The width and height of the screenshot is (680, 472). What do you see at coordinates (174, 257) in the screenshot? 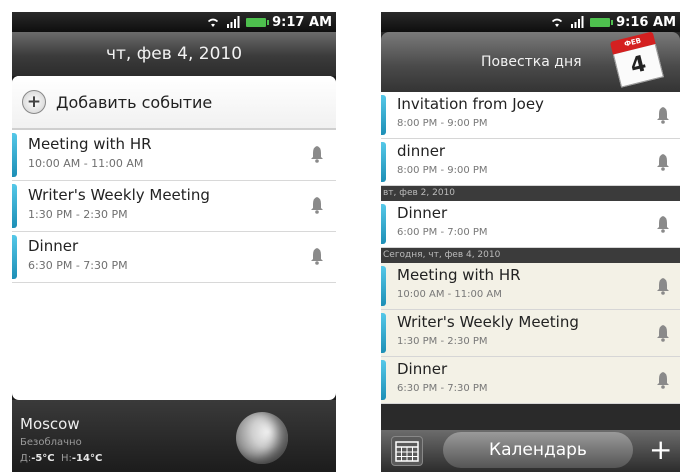
I see `event-item: Dinner 6:30 PM - 7:30 PM` at bounding box center [174, 257].